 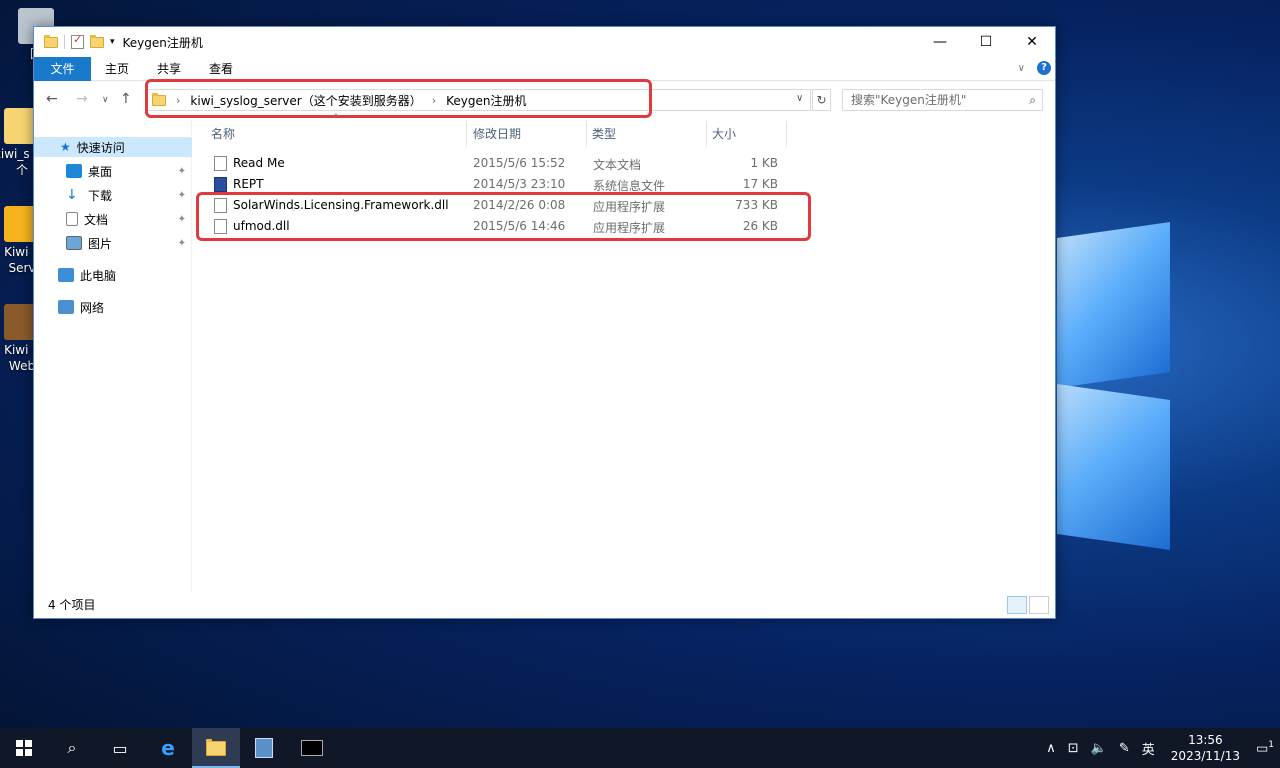 What do you see at coordinates (1099, 748) in the screenshot?
I see `volume-muted-icon: 🔈` at bounding box center [1099, 748].